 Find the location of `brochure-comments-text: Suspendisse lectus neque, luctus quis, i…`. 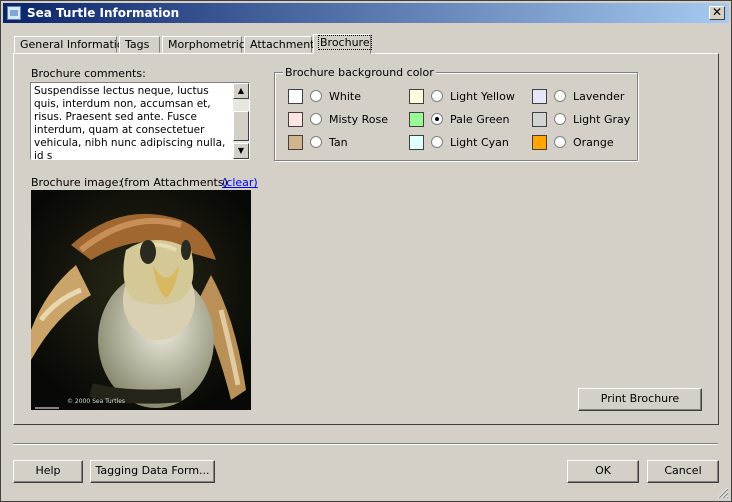

brochure-comments-text: Suspendisse lectus neque, luctus quis, i… is located at coordinates (132, 124).